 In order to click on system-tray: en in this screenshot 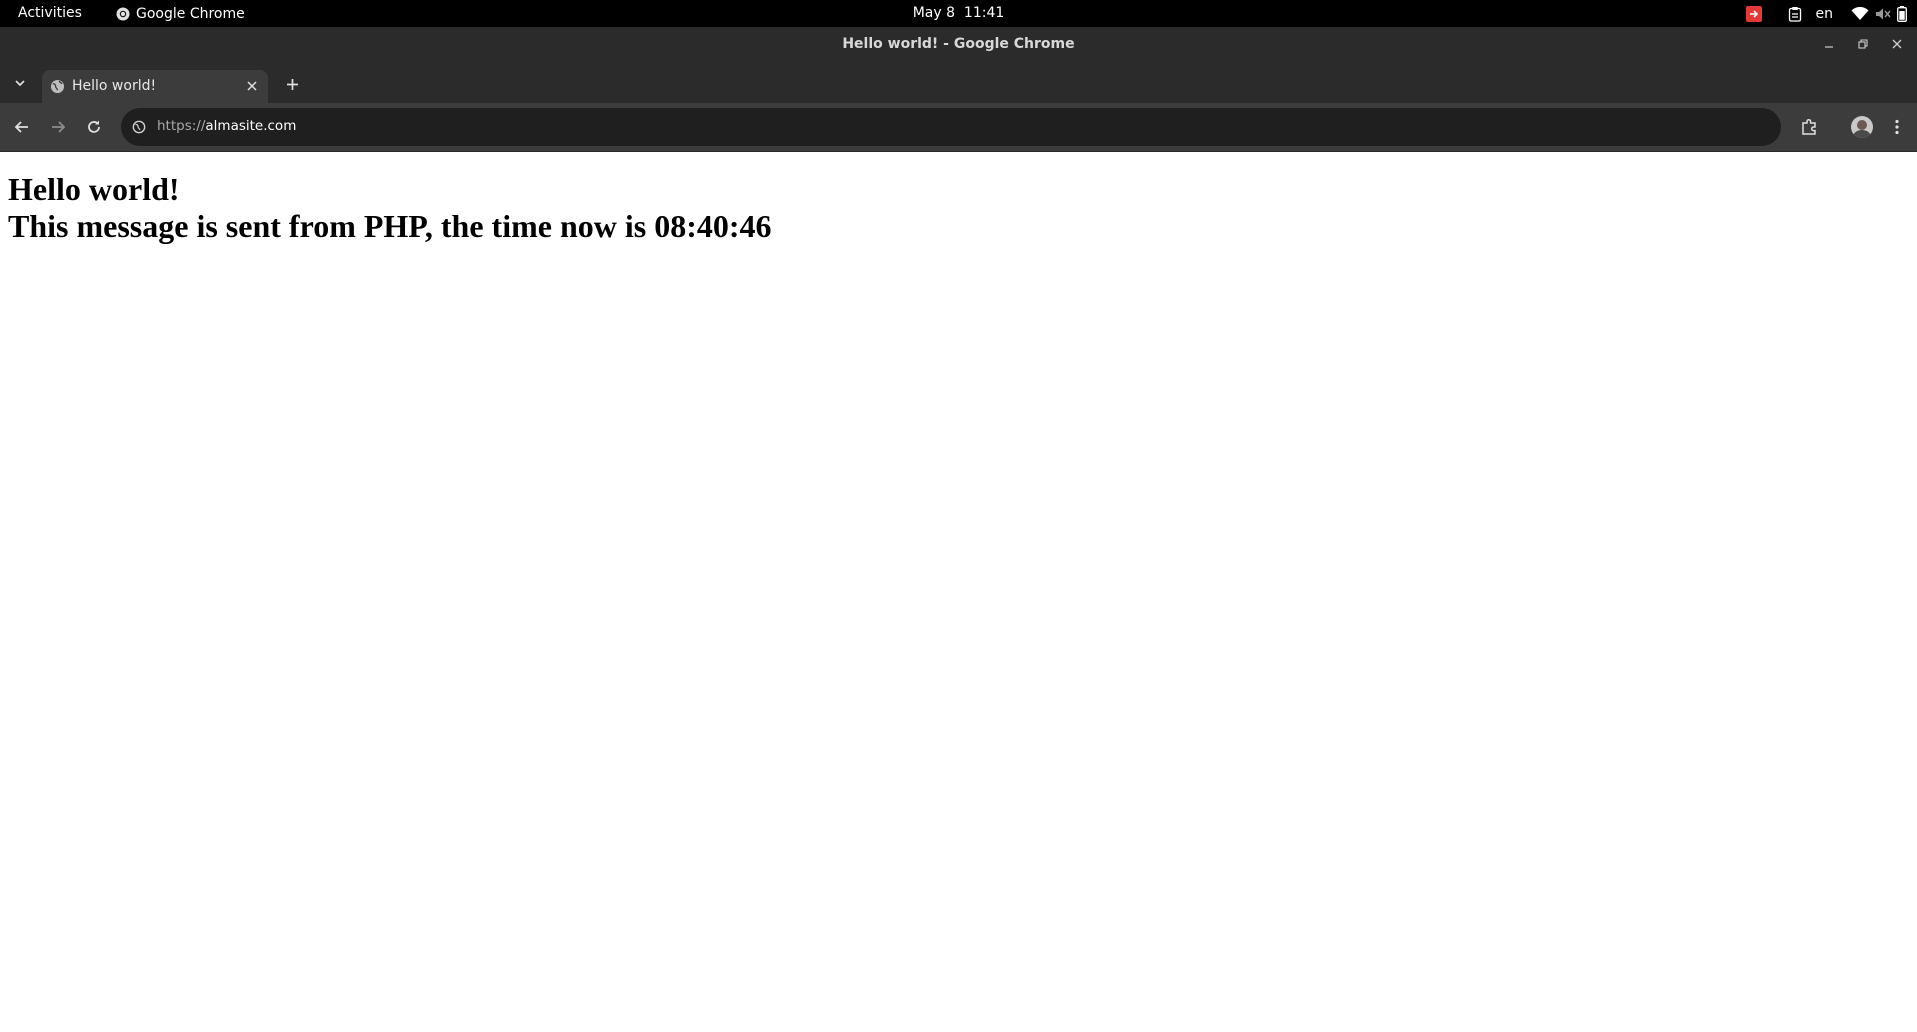, I will do `click(1826, 13)`.